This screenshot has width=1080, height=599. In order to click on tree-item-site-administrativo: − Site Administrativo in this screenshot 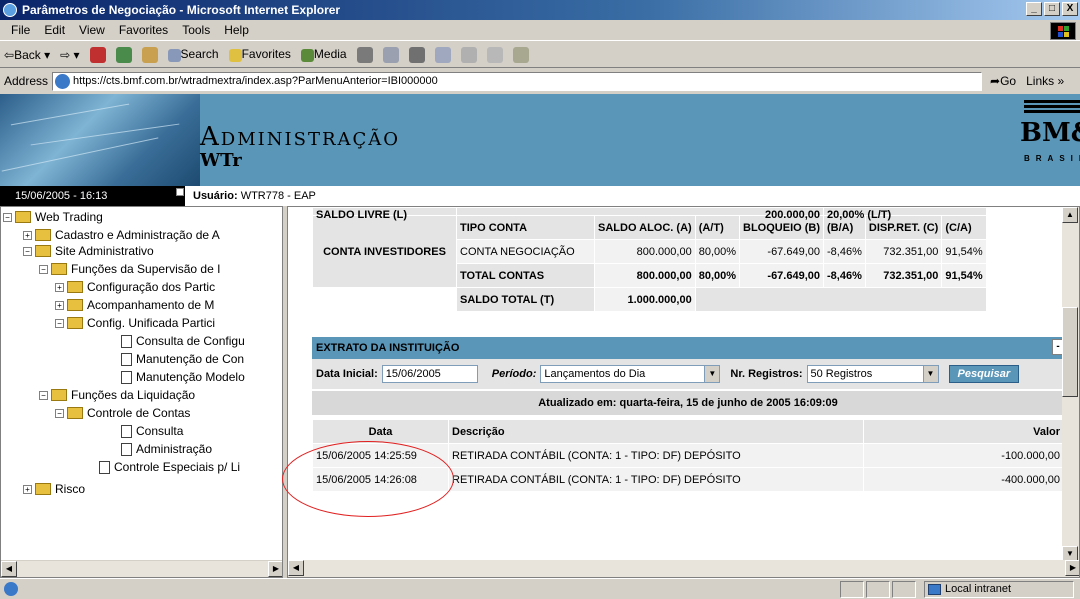, I will do `click(88, 251)`.